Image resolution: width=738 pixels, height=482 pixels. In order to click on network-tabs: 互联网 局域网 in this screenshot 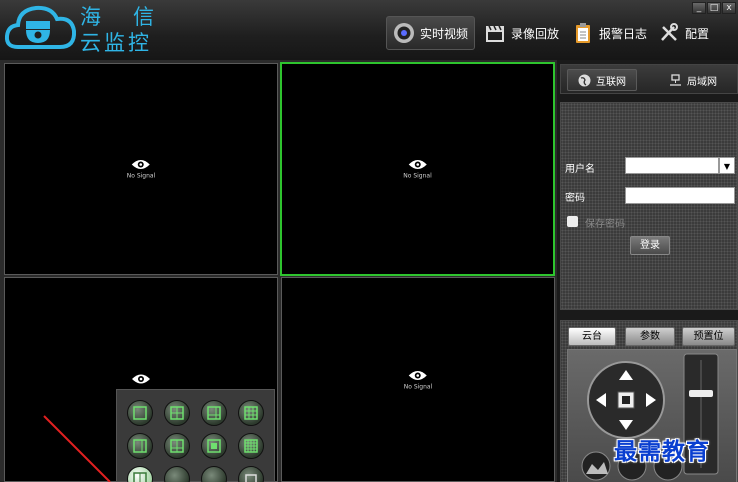, I will do `click(649, 79)`.